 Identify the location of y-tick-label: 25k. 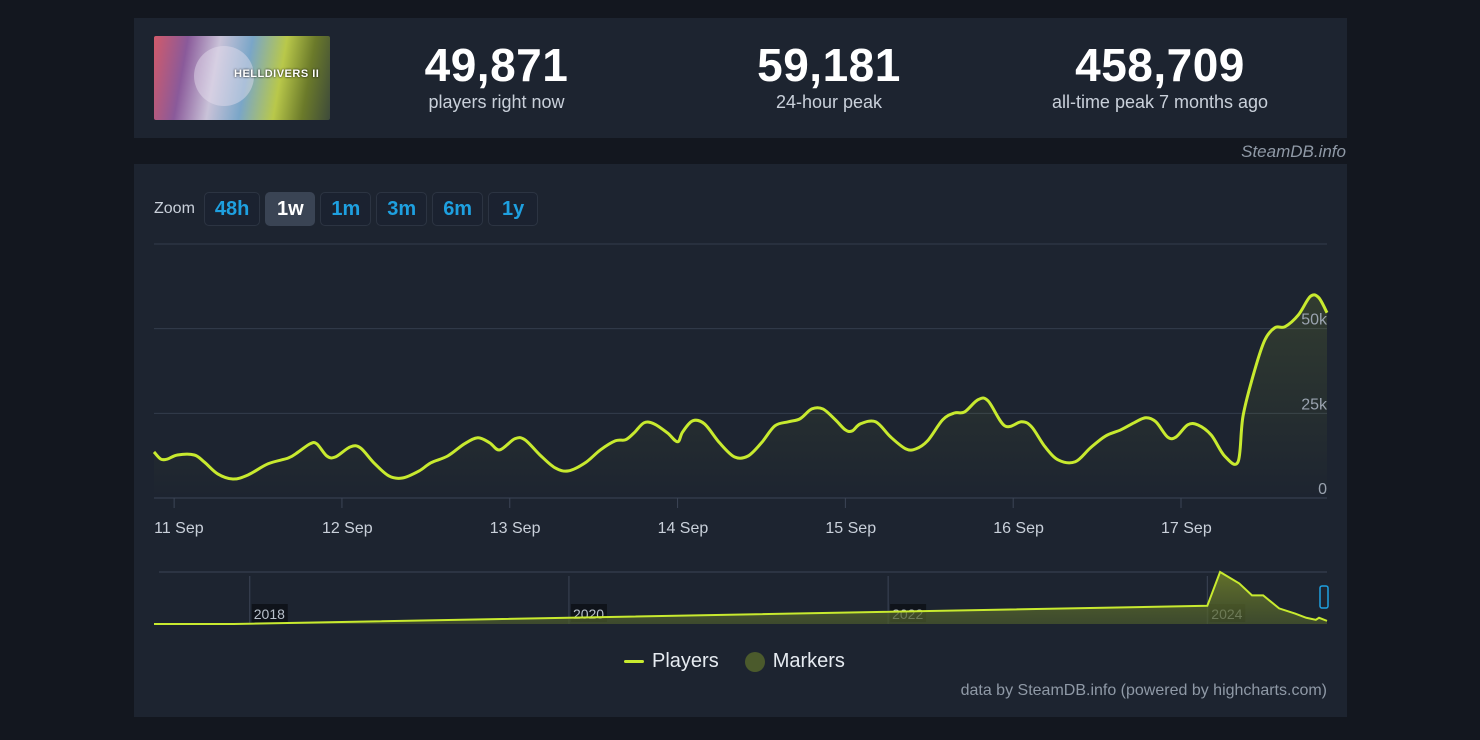
(1314, 404).